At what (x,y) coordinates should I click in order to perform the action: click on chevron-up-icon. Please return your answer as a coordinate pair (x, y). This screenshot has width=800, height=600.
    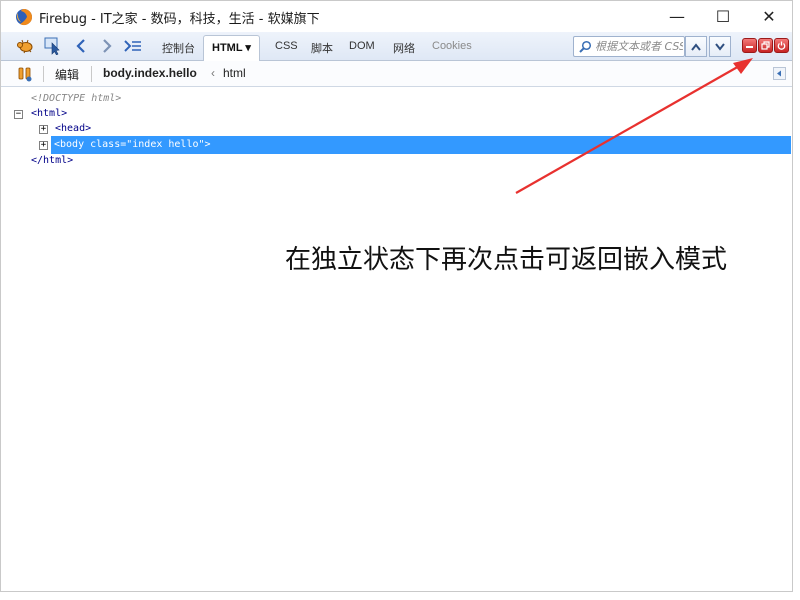
    Looking at the image, I should click on (696, 46).